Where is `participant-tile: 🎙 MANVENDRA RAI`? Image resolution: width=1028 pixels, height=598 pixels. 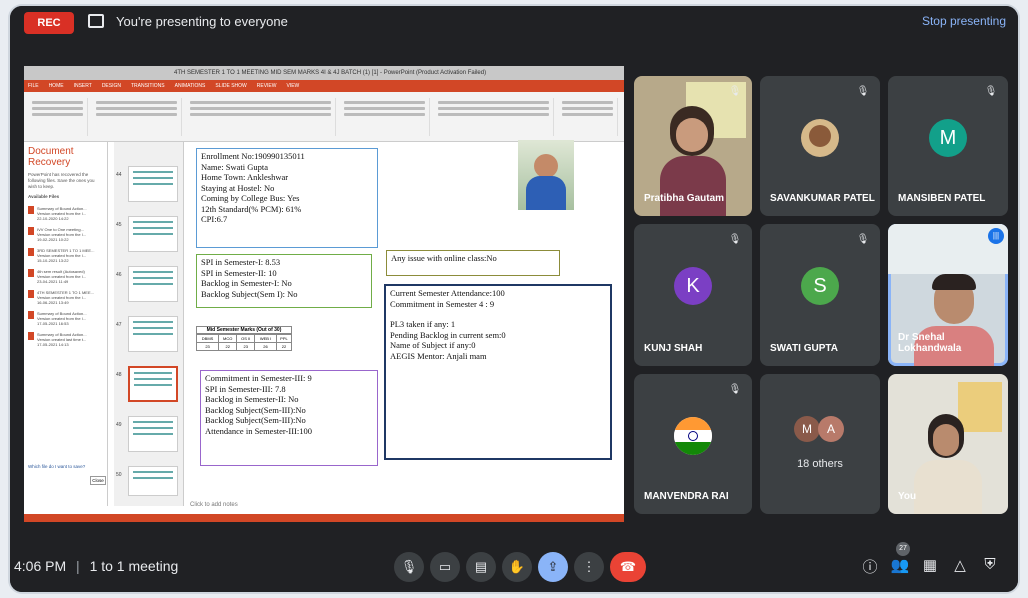 participant-tile: 🎙 MANVENDRA RAI is located at coordinates (693, 444).